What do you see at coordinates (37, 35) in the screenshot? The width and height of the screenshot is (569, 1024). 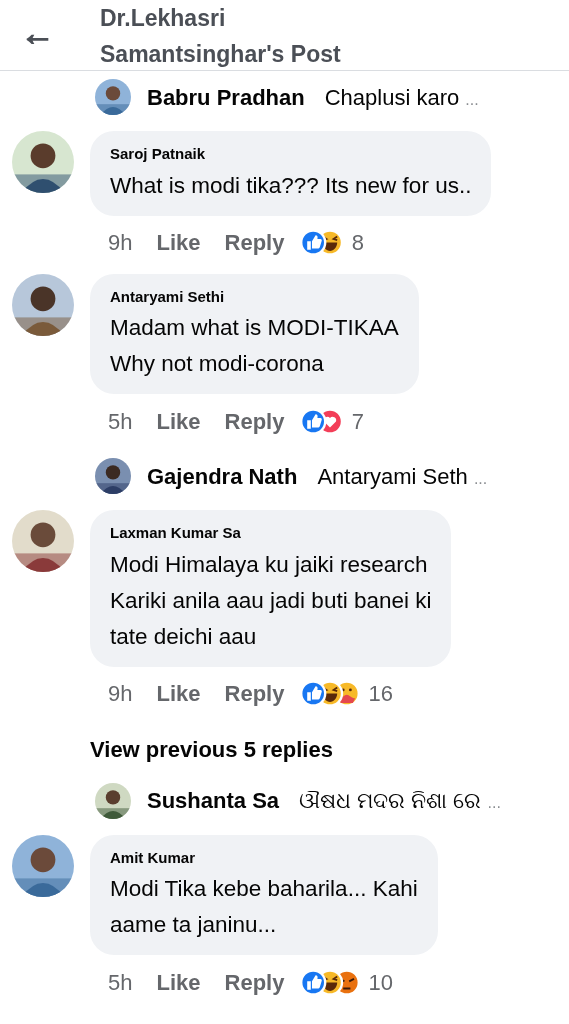 I see `back-icon: ←` at bounding box center [37, 35].